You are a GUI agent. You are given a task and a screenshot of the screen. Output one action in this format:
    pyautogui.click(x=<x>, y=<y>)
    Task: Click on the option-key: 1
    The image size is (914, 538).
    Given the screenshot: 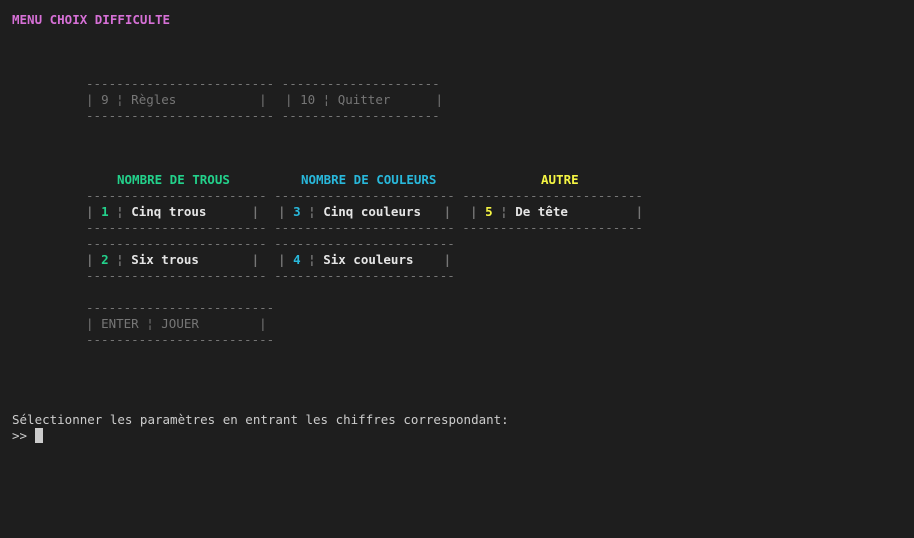 What is the action you would take?
    pyautogui.click(x=105, y=211)
    